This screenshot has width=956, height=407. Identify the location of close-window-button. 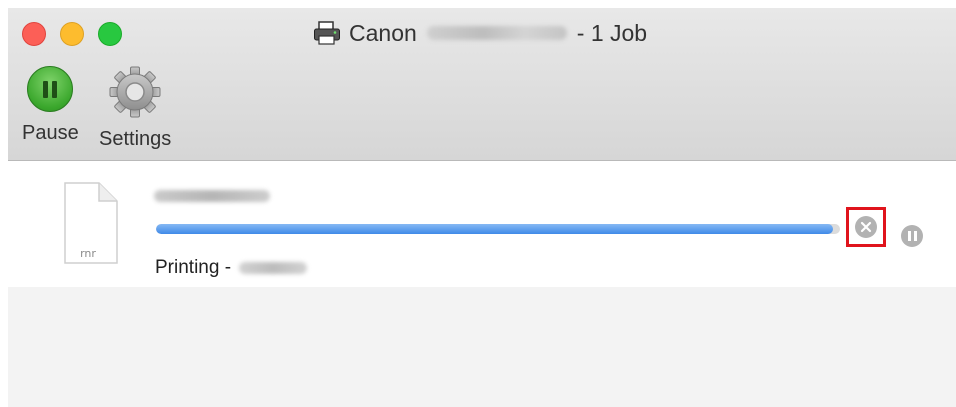
(34, 34).